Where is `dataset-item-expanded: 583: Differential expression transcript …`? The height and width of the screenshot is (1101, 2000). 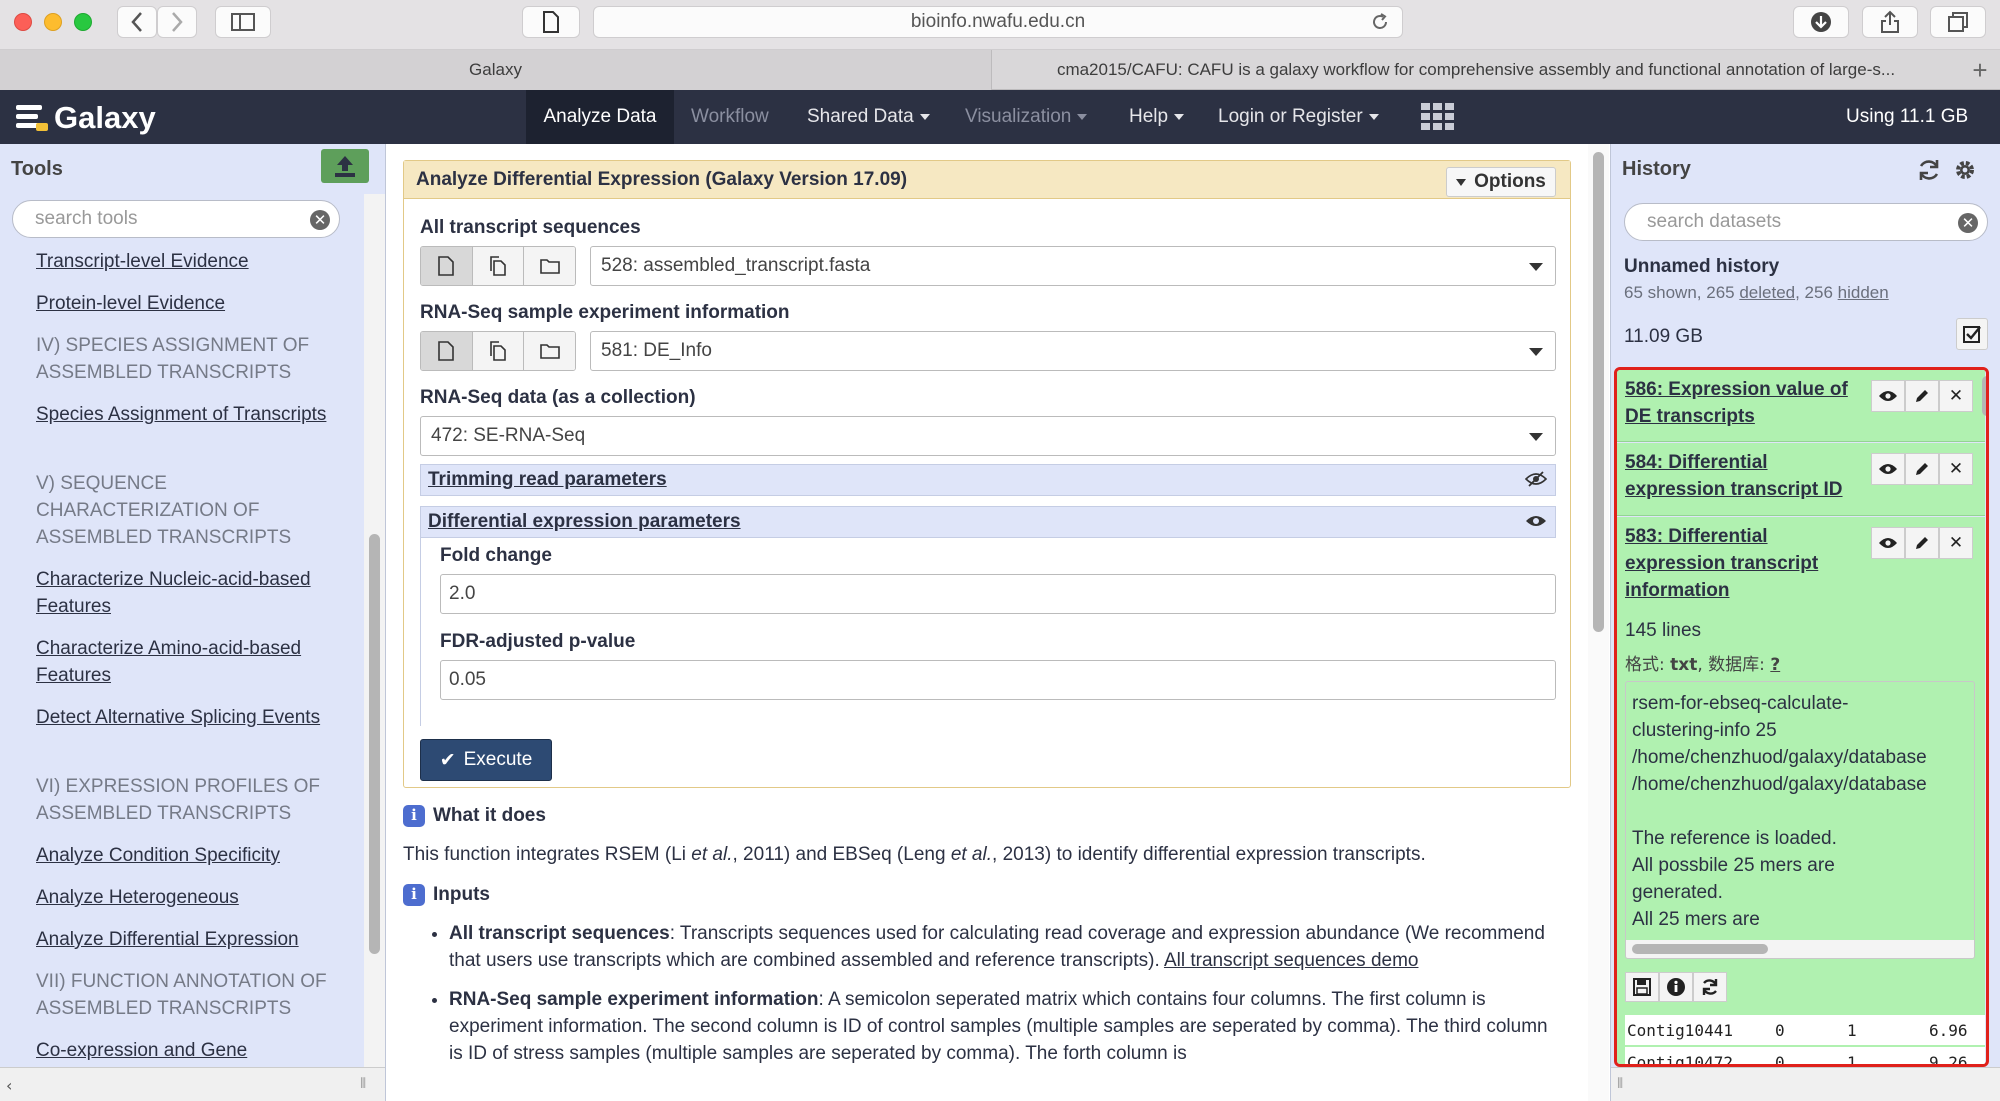 dataset-item-expanded: 583: Differential expression transcript … is located at coordinates (1801, 790).